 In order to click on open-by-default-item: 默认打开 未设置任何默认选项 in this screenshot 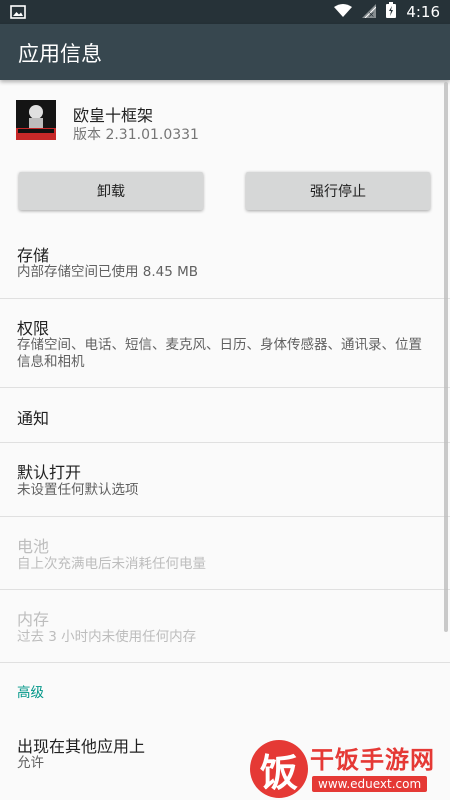, I will do `click(225, 479)`.